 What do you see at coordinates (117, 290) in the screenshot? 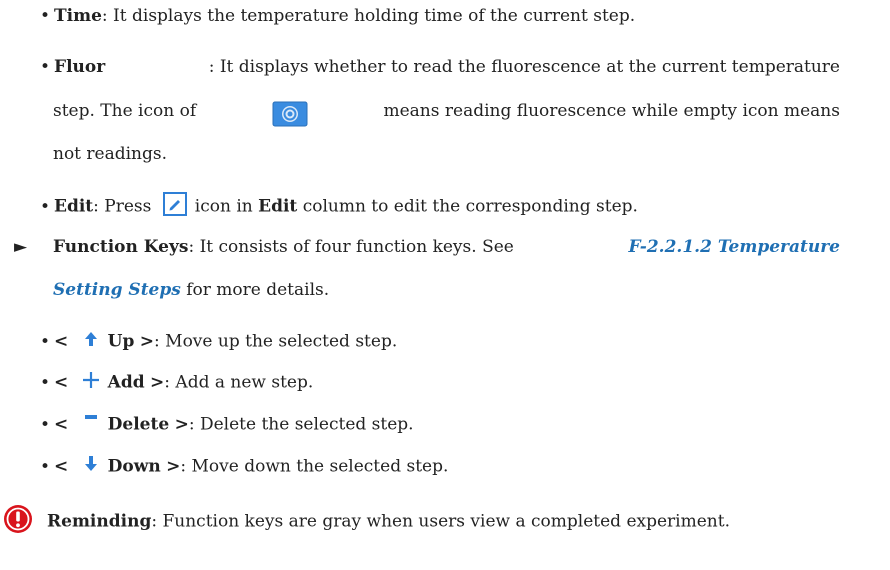
I see `reference-link-cont: Setting Steps` at bounding box center [117, 290].